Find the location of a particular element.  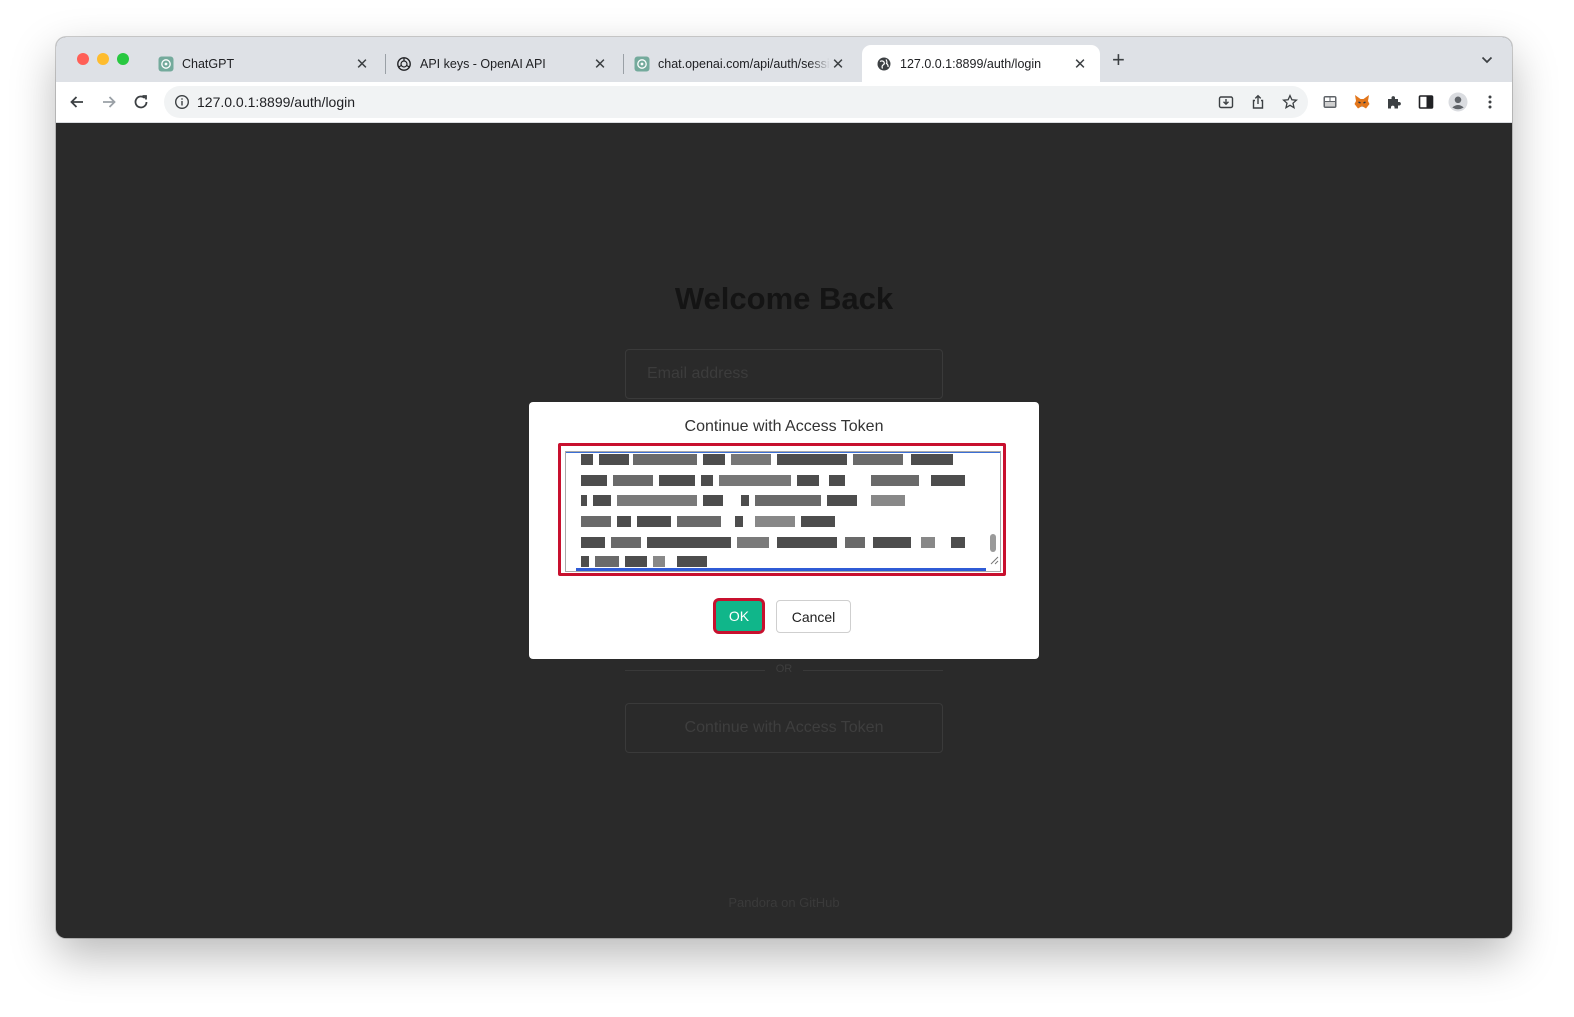

tab-api-keys: API keys - OpenAI API ✕ is located at coordinates (501, 63).